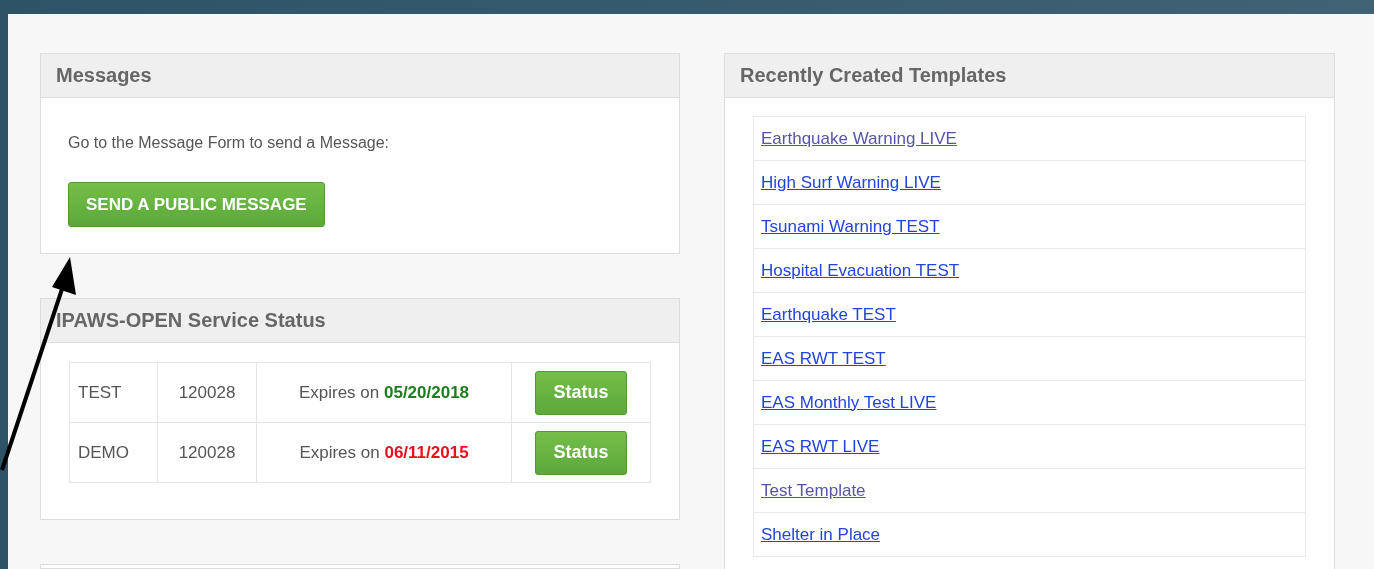  Describe the element at coordinates (360, 76) in the screenshot. I see `panel-title: Messages` at that location.